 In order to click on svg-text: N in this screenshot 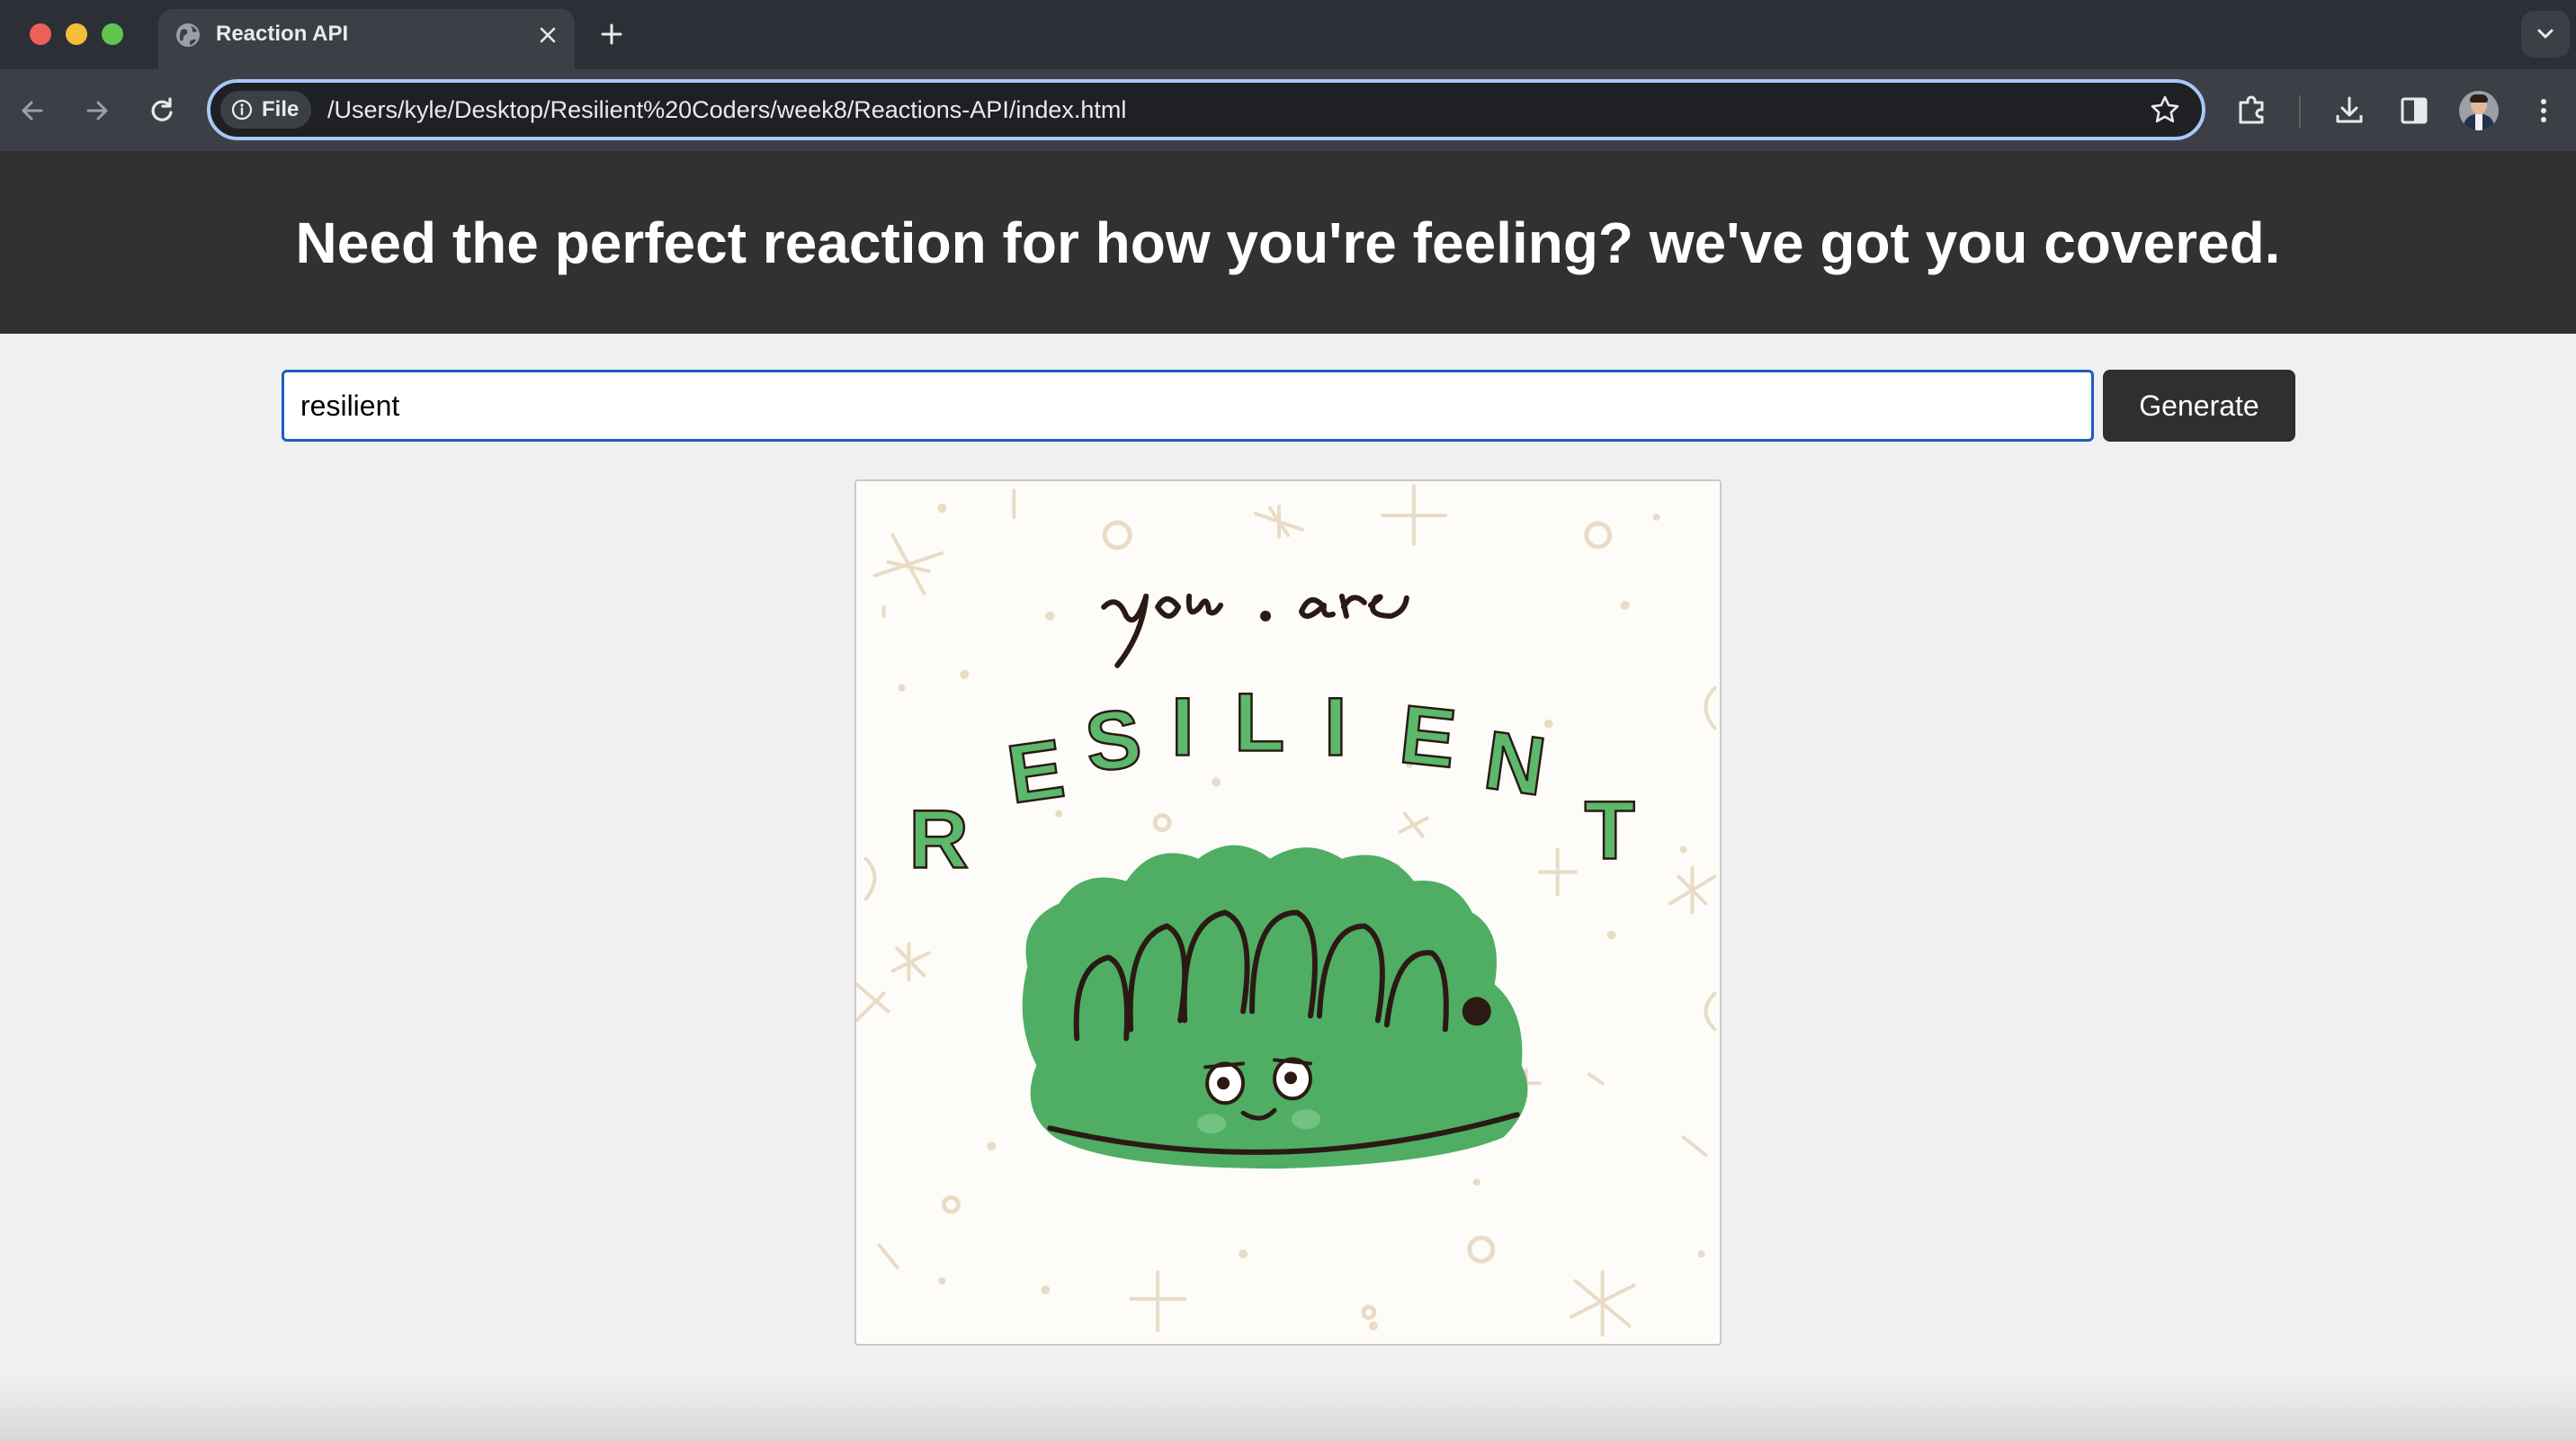, I will do `click(1515, 763)`.